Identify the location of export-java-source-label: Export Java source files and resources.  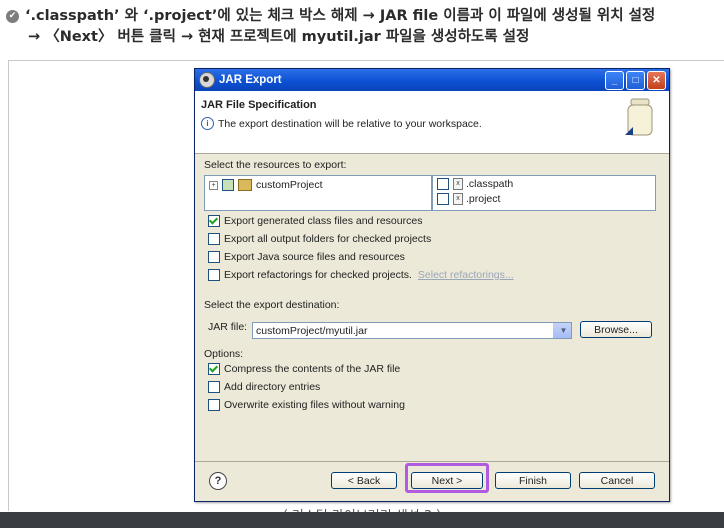
(314, 257).